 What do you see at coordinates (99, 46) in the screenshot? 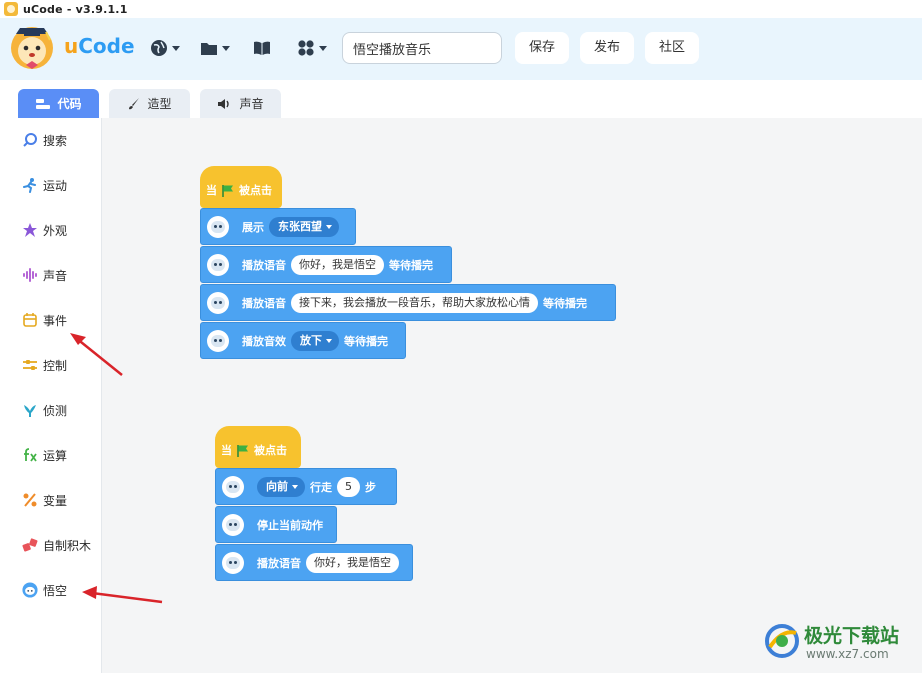
I see `ucode-logo: uCode` at bounding box center [99, 46].